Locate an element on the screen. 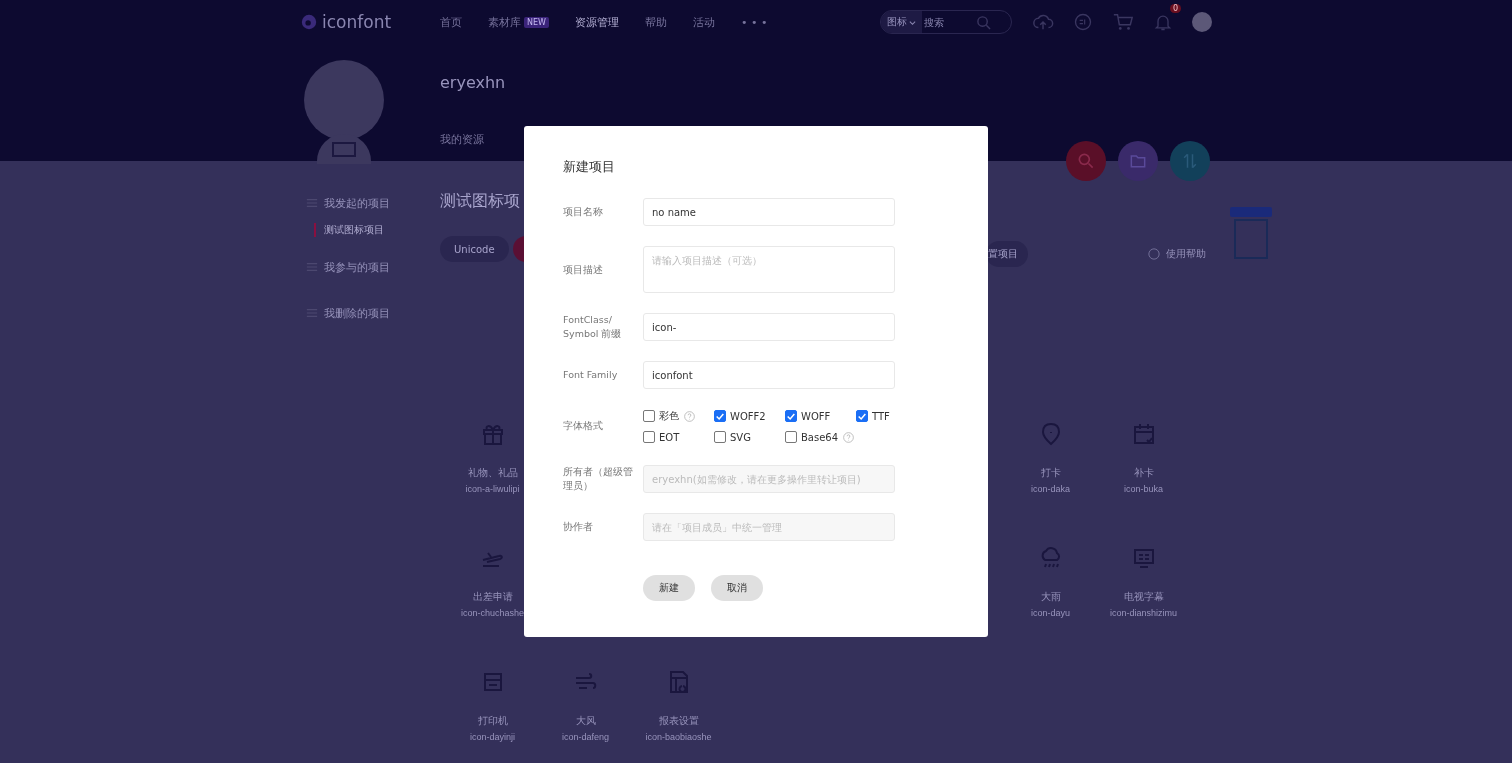  icon-name: 大雨 is located at coordinates (1050, 597).